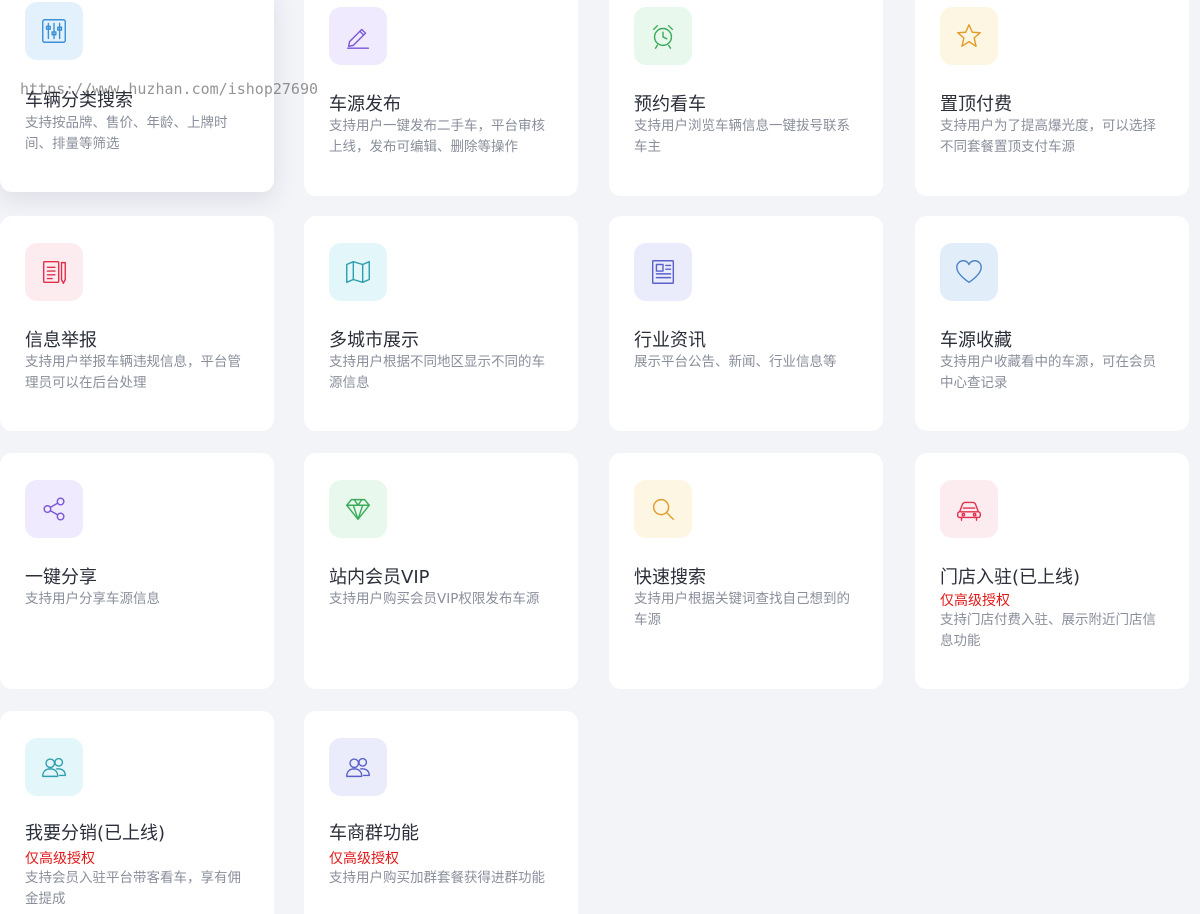 The height and width of the screenshot is (914, 1200). I want to click on pencil-icon, so click(358, 36).